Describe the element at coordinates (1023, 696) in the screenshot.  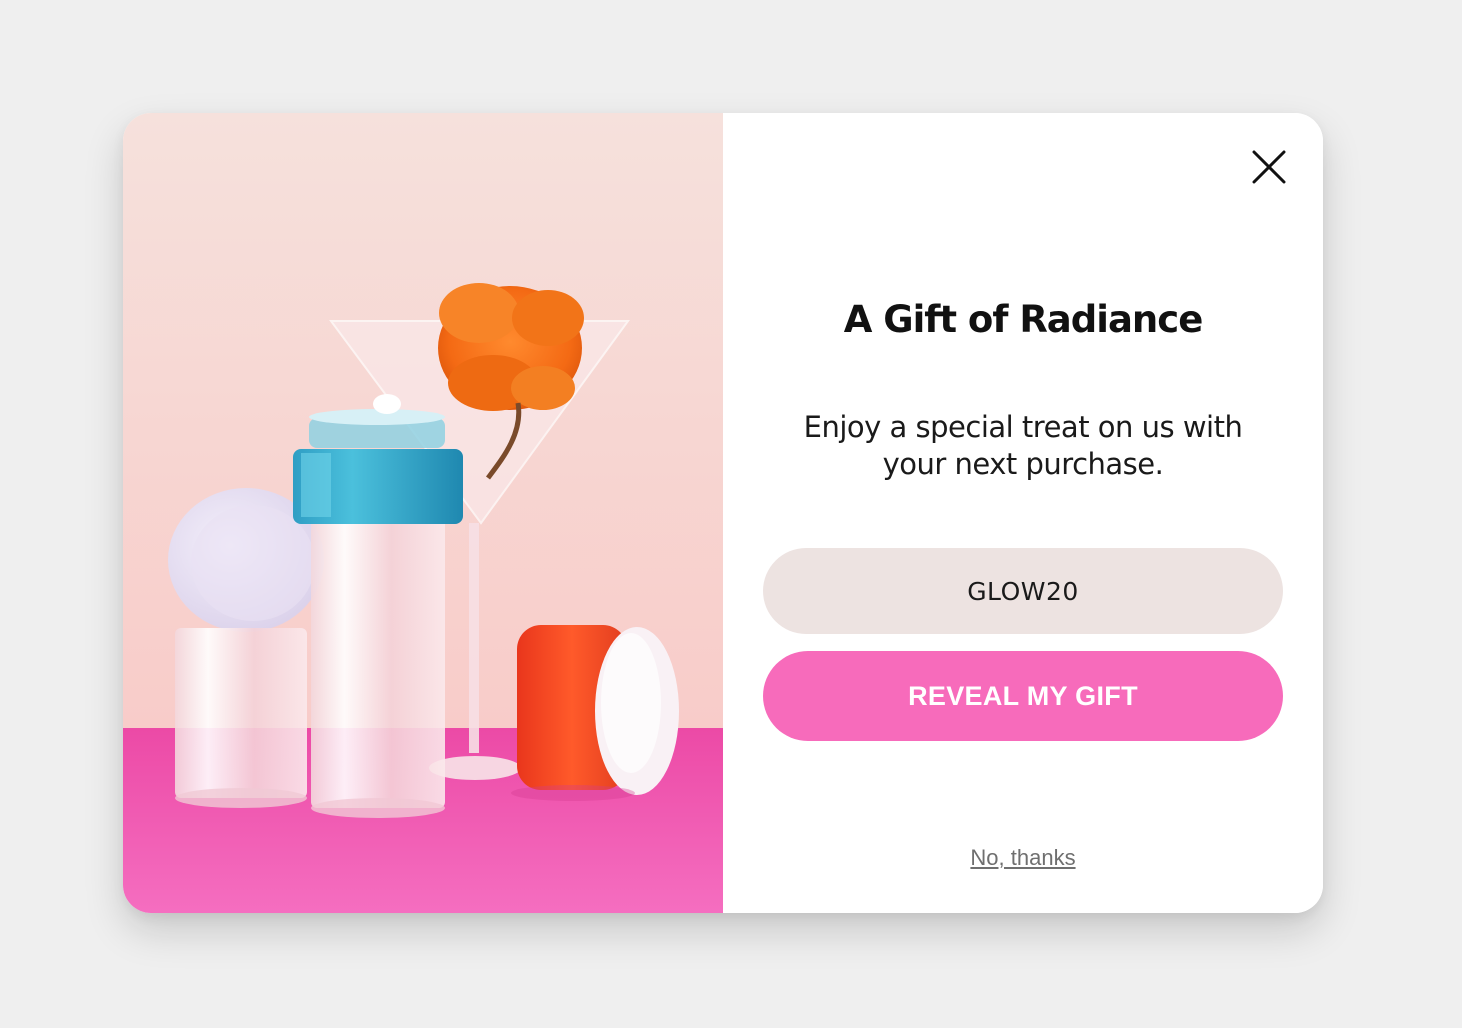
I see `reveal-gift-button: REVEAL MY GIFT` at that location.